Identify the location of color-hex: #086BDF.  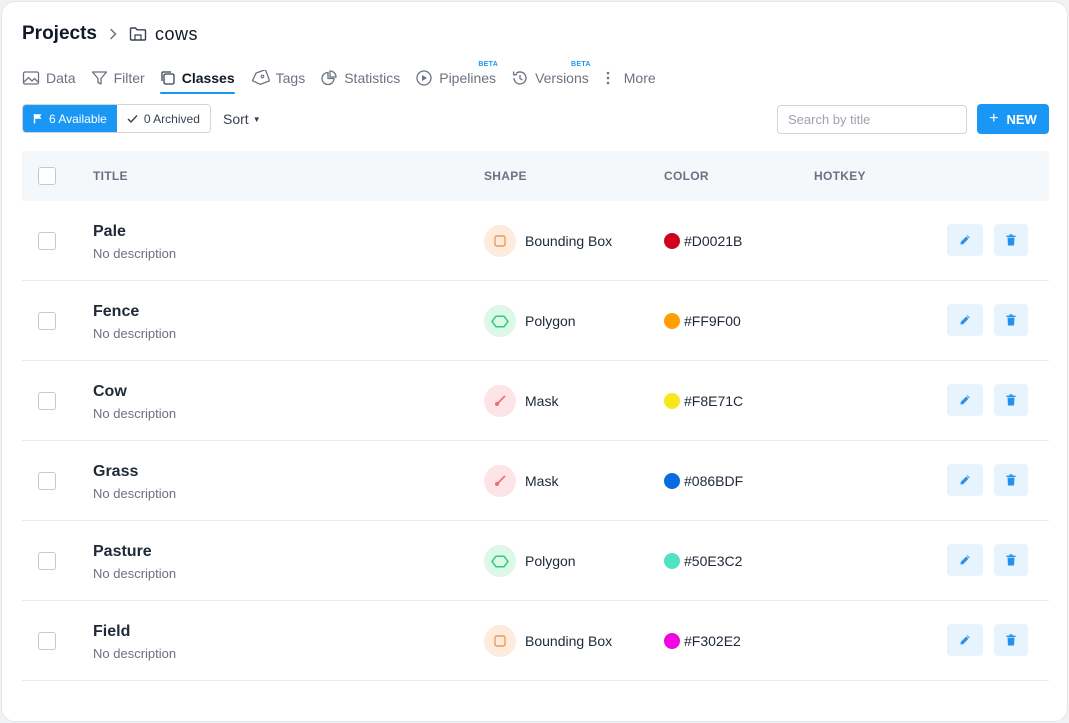
(714, 481).